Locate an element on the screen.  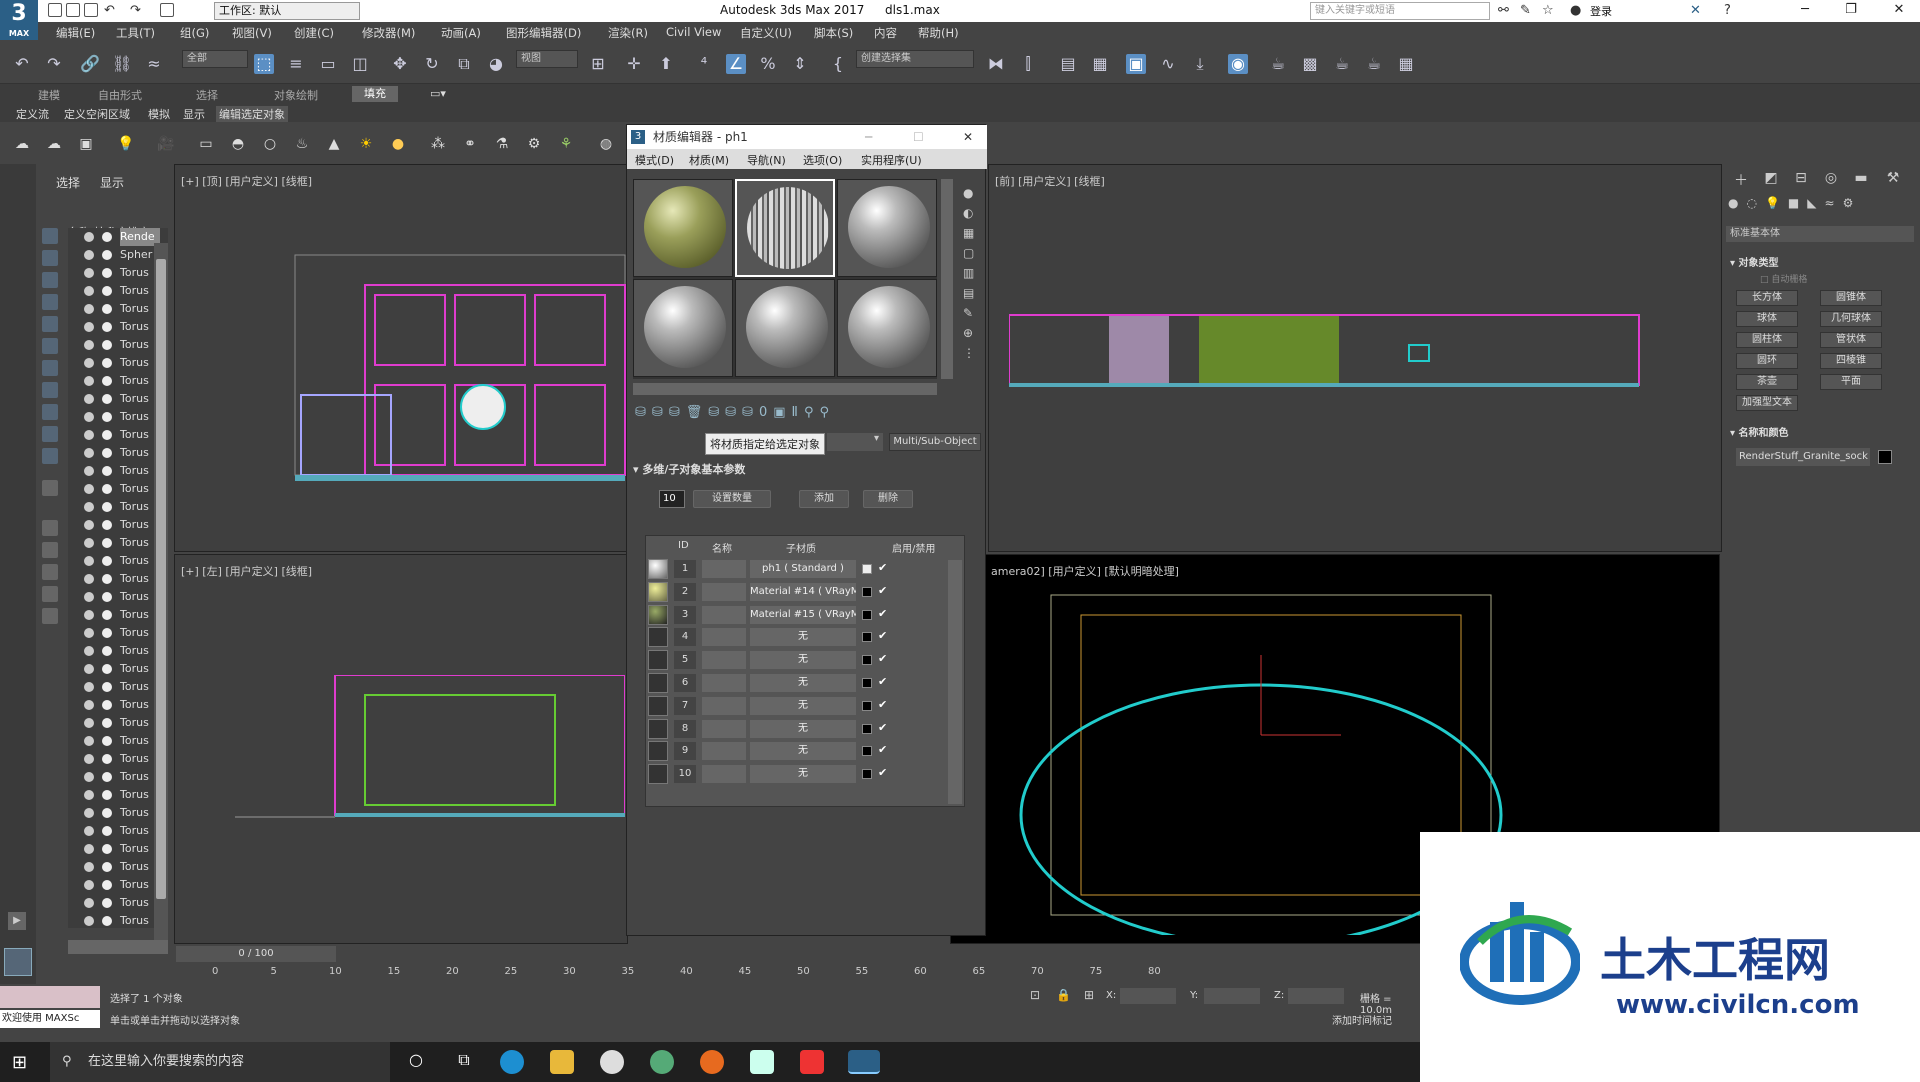
align-icon: ⫿ is located at coordinates (1028, 64).